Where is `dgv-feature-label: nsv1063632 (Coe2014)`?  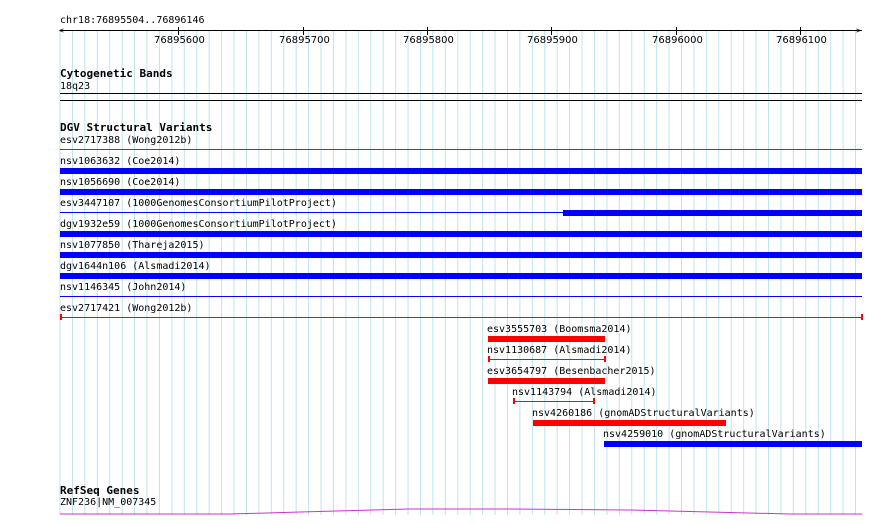
dgv-feature-label: nsv1063632 (Coe2014) is located at coordinates (120, 161).